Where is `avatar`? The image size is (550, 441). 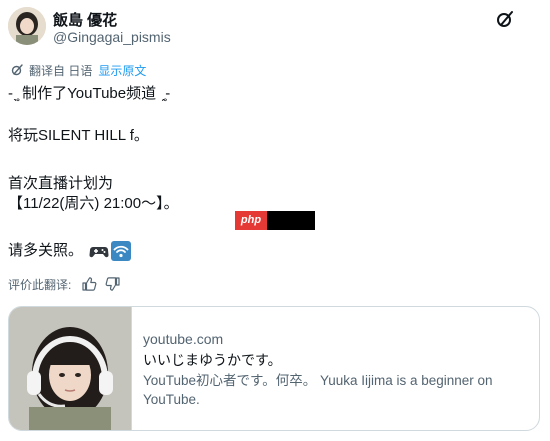
avatar is located at coordinates (27, 26).